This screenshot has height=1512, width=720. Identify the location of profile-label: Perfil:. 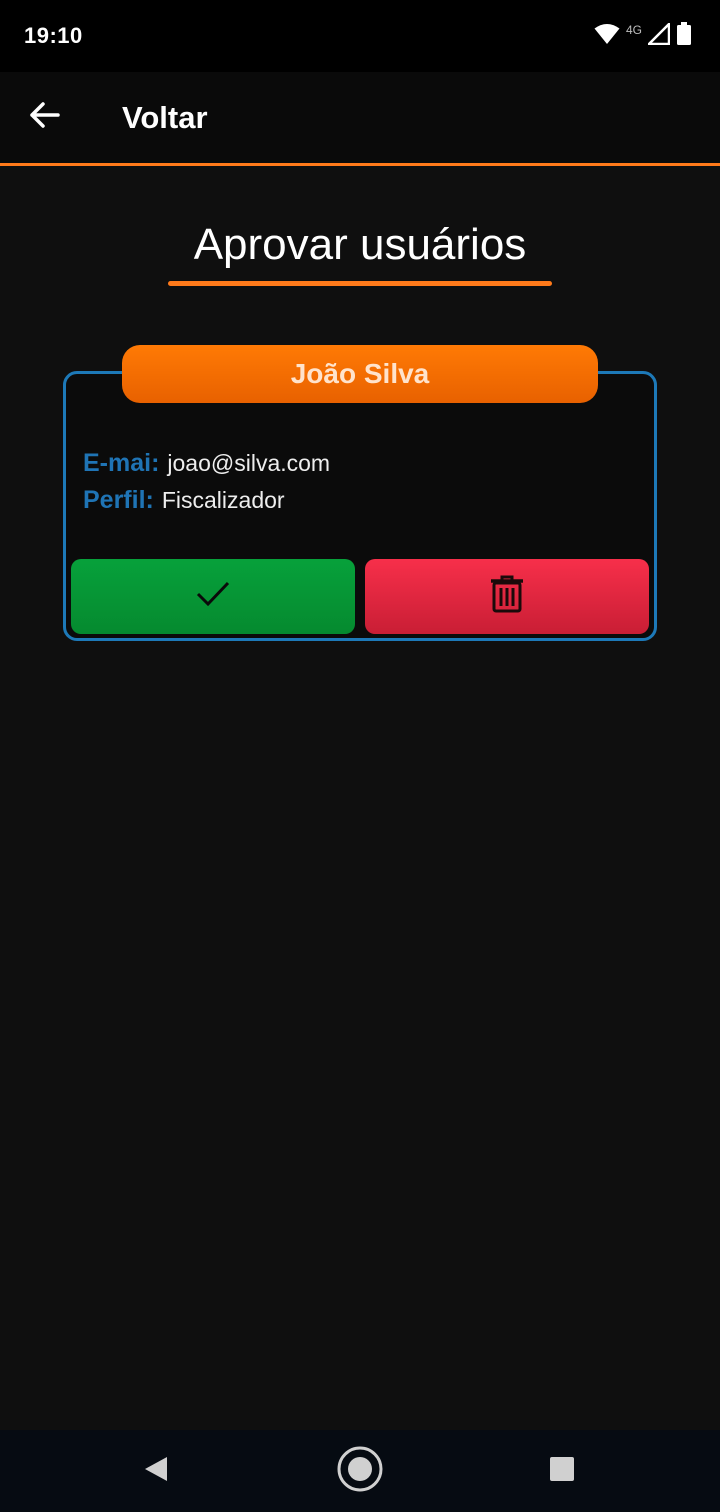
(118, 500).